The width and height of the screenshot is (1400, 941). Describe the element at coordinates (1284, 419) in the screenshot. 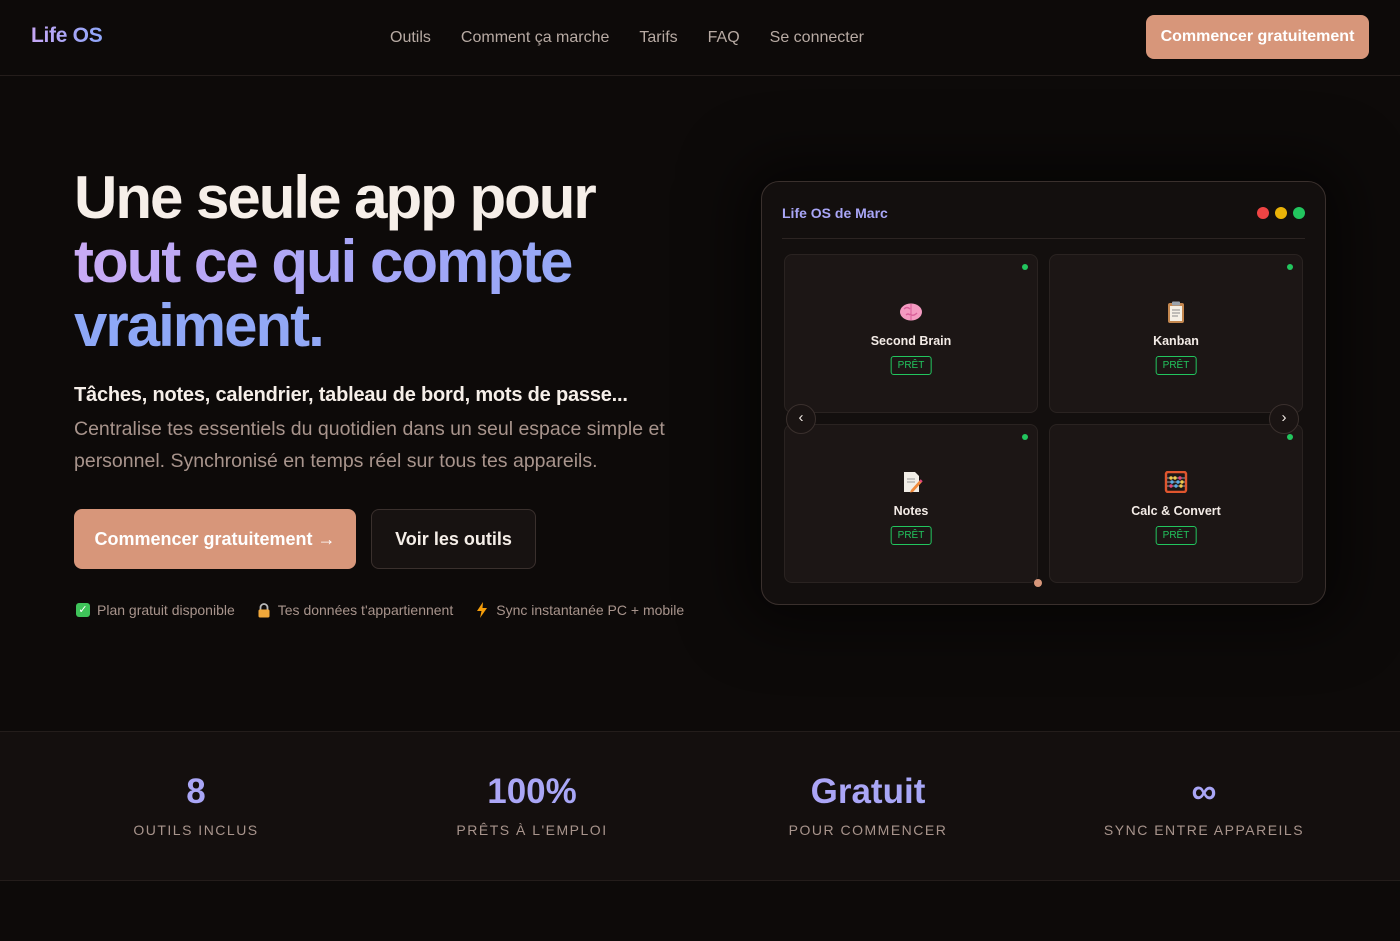

I see `carousel-next-button: ›` at that location.